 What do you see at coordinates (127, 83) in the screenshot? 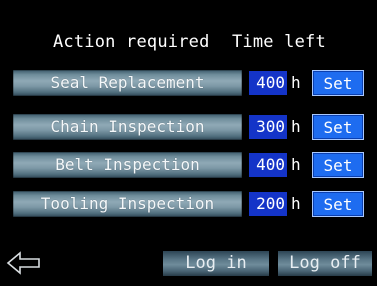
I see `task-seal-replacement-button: Seal Replacement` at bounding box center [127, 83].